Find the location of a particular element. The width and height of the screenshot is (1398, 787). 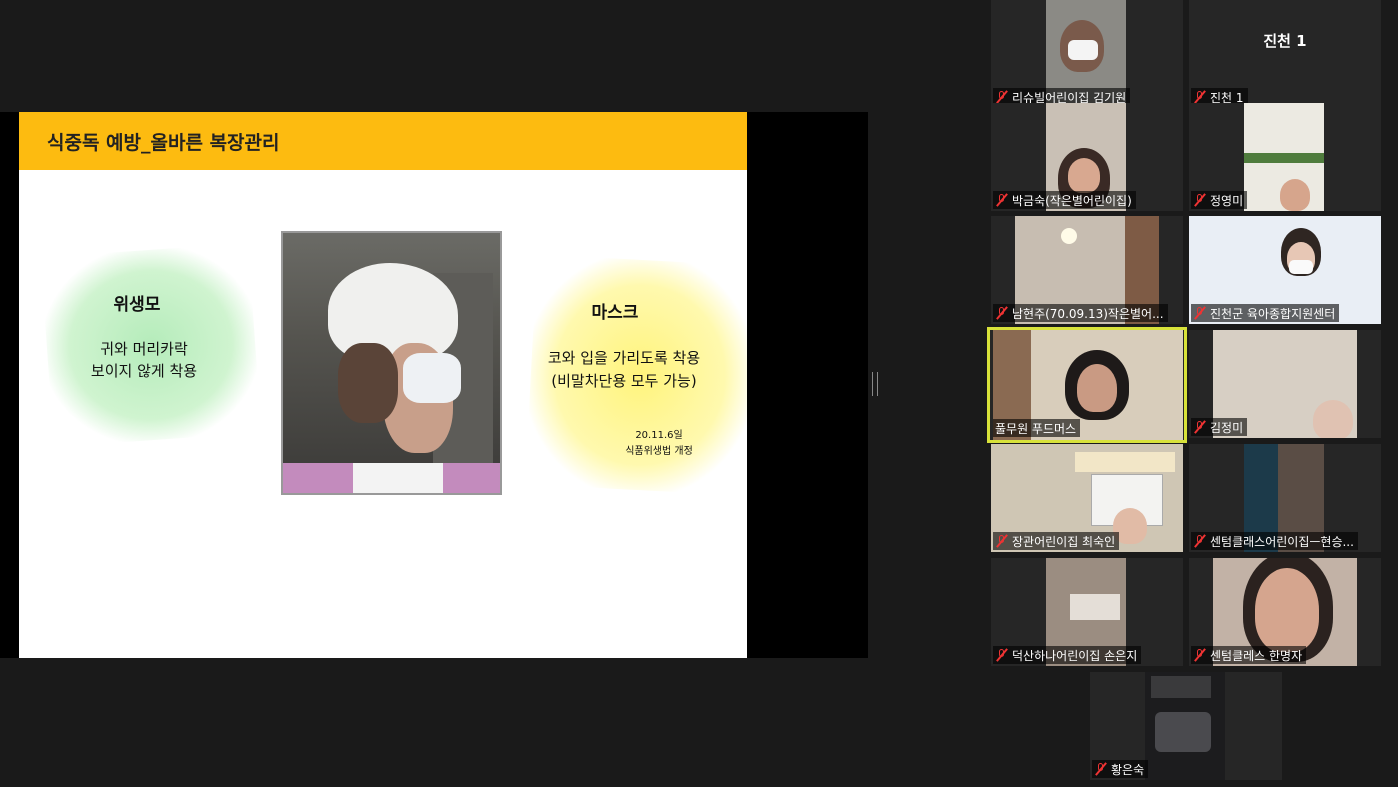

participant-tile: 센텀클레스 한명자 is located at coordinates (1285, 612).